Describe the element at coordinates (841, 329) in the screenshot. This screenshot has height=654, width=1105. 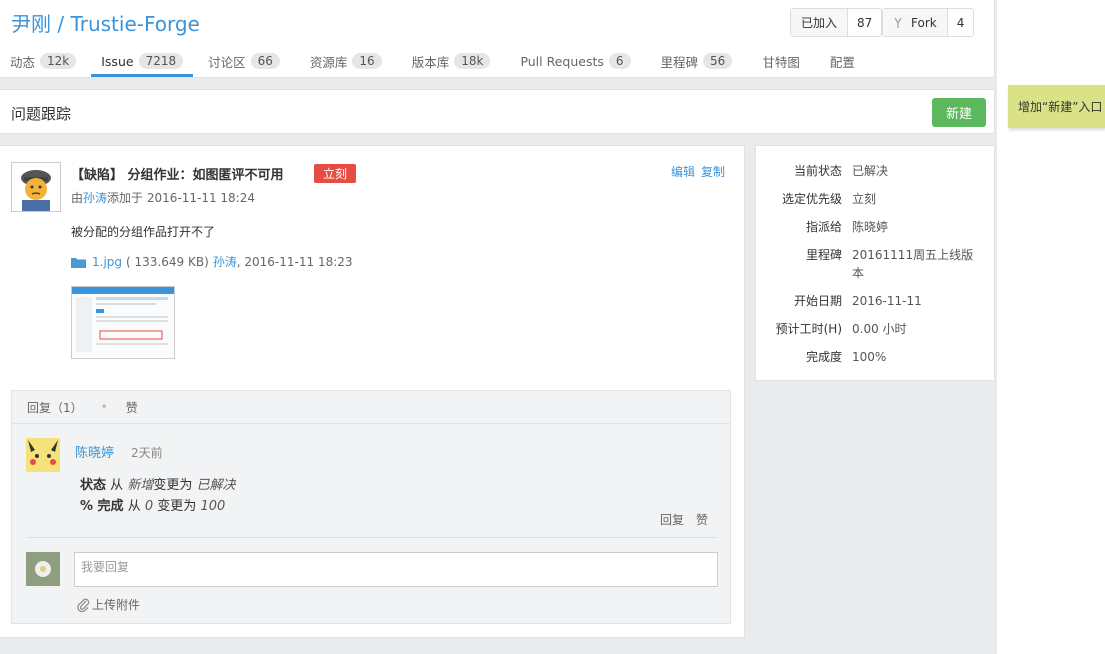
I see `attr-estimated-hours: 预计工时(H) 0.00 小时` at that location.